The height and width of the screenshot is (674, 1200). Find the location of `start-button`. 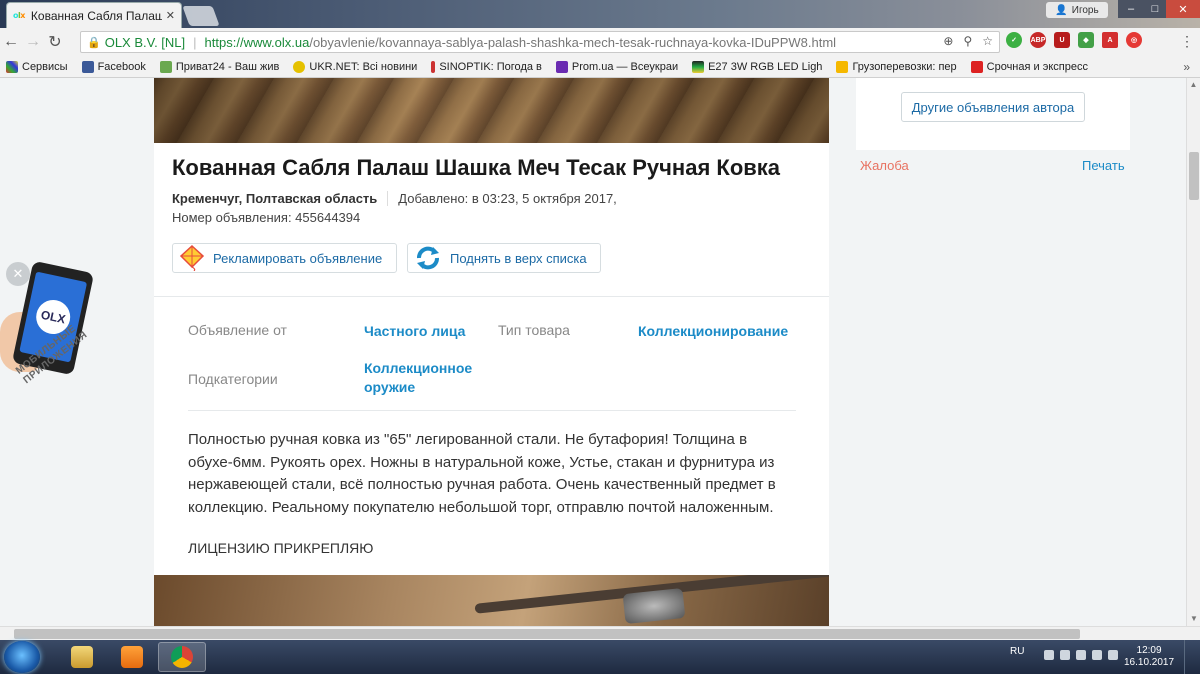

start-button is located at coordinates (22, 657).